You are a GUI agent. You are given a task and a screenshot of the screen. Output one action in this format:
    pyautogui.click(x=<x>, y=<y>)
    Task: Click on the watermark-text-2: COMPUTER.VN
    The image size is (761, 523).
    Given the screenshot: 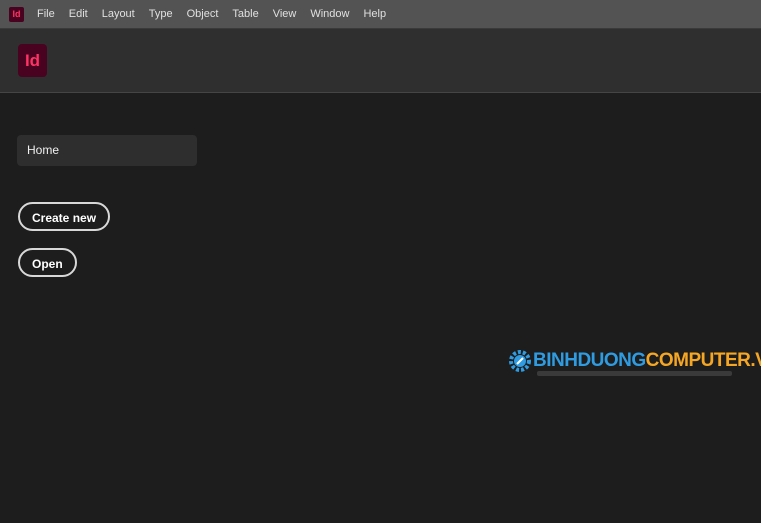 What is the action you would take?
    pyautogui.click(x=703, y=360)
    